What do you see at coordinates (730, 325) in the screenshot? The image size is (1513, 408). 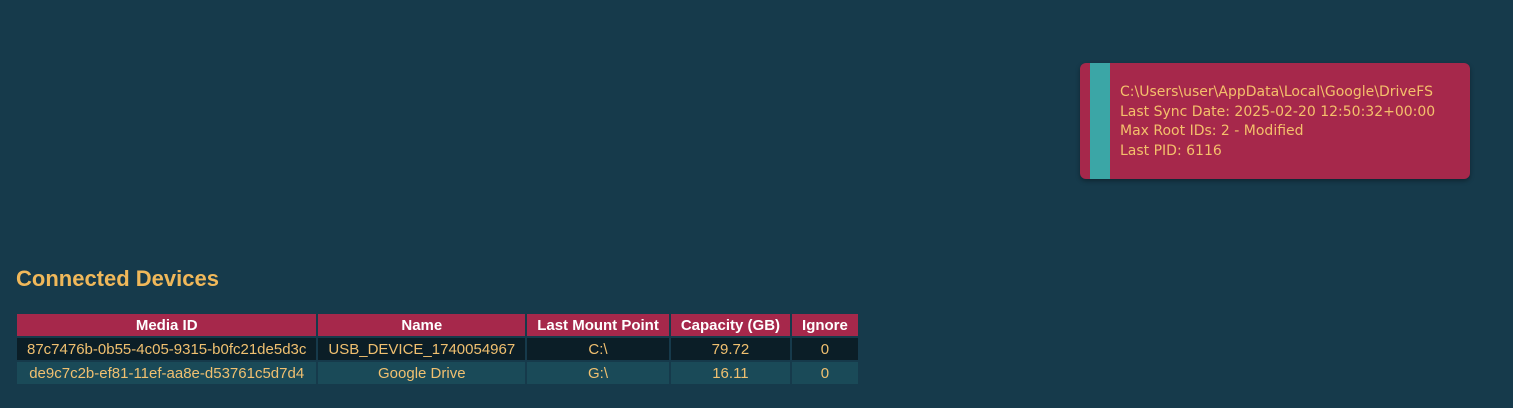 I see `column-header-capacity: Capacity (GB)` at bounding box center [730, 325].